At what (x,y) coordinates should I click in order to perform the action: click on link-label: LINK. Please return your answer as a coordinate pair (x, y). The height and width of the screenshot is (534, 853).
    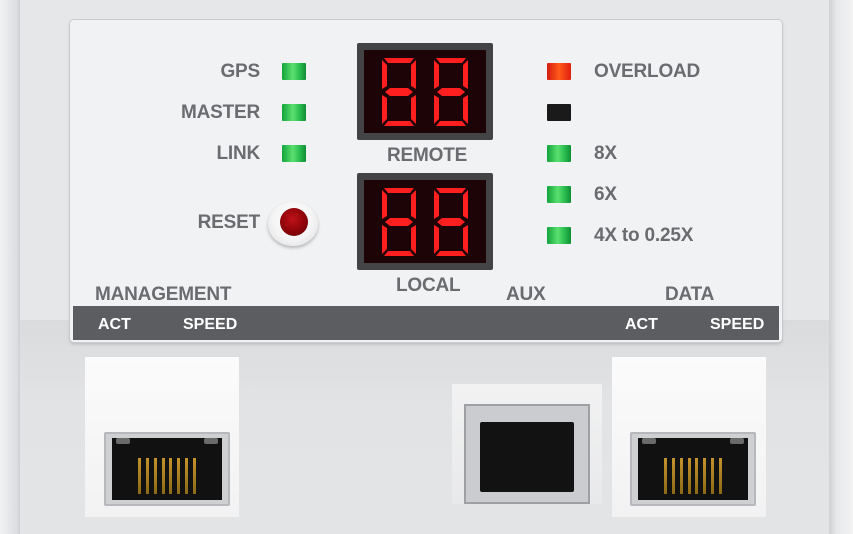
    Looking at the image, I should click on (238, 153).